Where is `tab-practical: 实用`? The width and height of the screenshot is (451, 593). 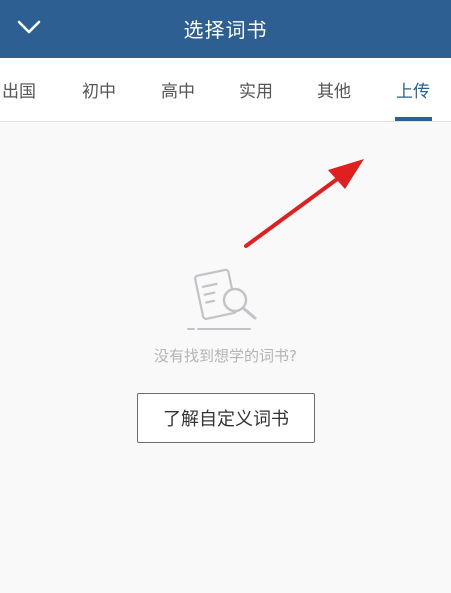
tab-practical: 实用 is located at coordinates (256, 89).